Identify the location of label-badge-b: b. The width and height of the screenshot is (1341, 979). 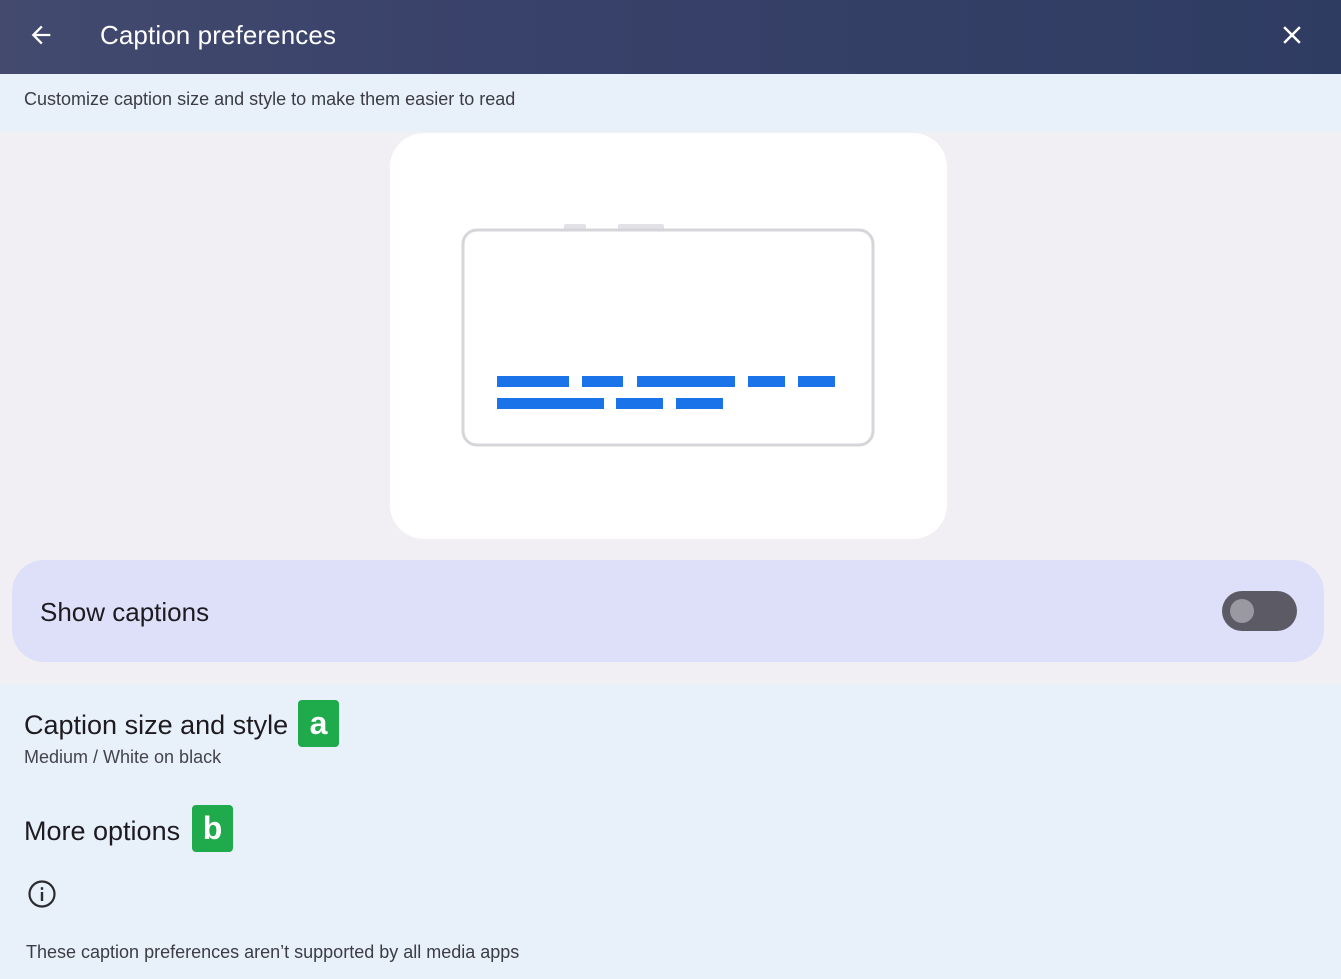
(212, 828).